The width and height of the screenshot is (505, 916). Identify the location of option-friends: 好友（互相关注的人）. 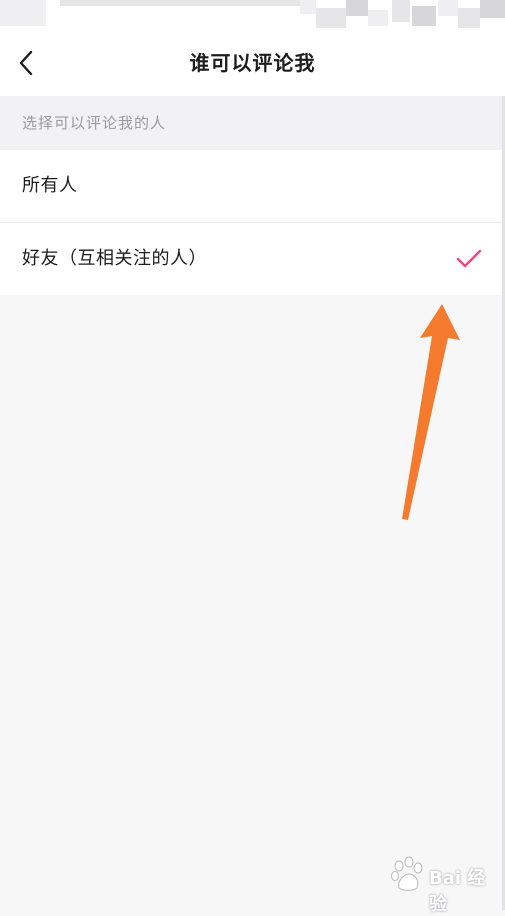
(251, 258).